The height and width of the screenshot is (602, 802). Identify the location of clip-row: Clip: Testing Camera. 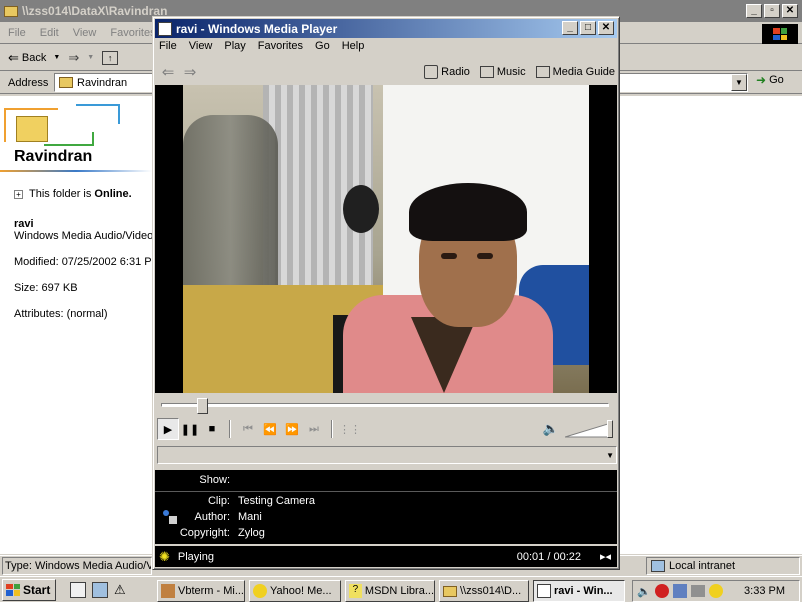
(235, 501).